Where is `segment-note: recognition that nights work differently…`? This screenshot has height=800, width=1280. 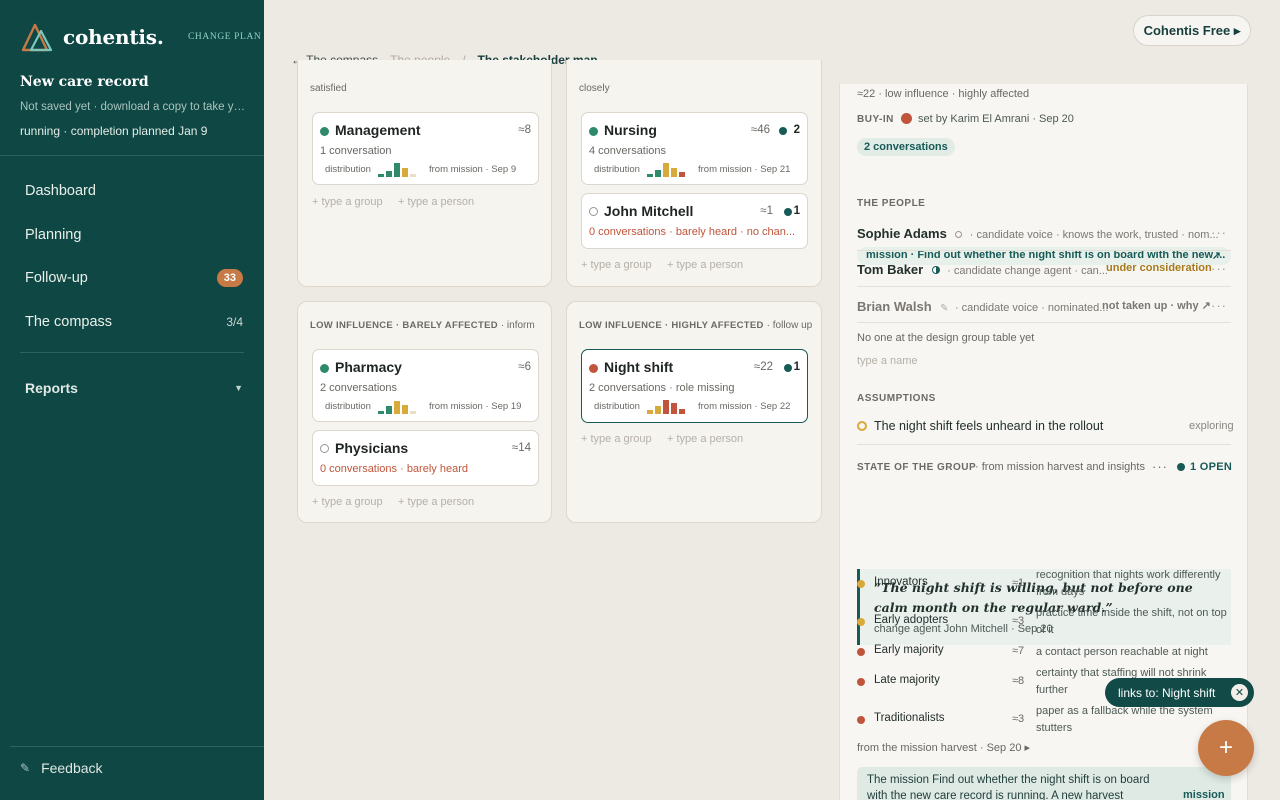
segment-note: recognition that nights work differently… is located at coordinates (1128, 583).